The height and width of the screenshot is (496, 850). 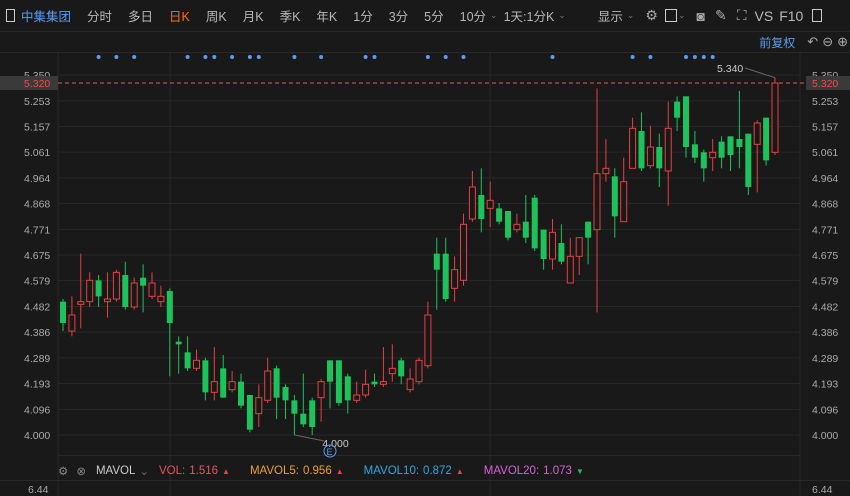 I want to click on indicator-select: MAVOL, so click(x=115, y=471).